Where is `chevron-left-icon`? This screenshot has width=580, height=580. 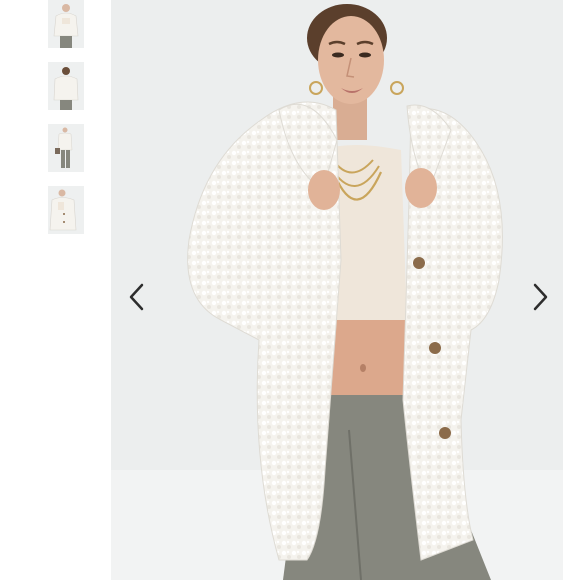
chevron-left-icon is located at coordinates (136, 297).